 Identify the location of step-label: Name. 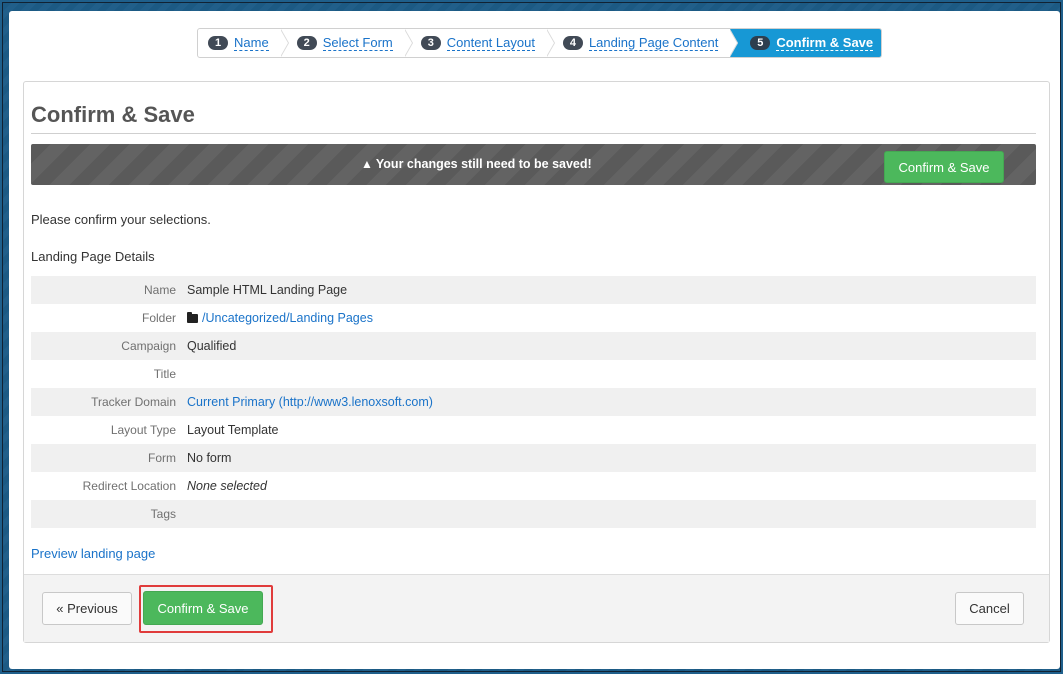
(251, 43).